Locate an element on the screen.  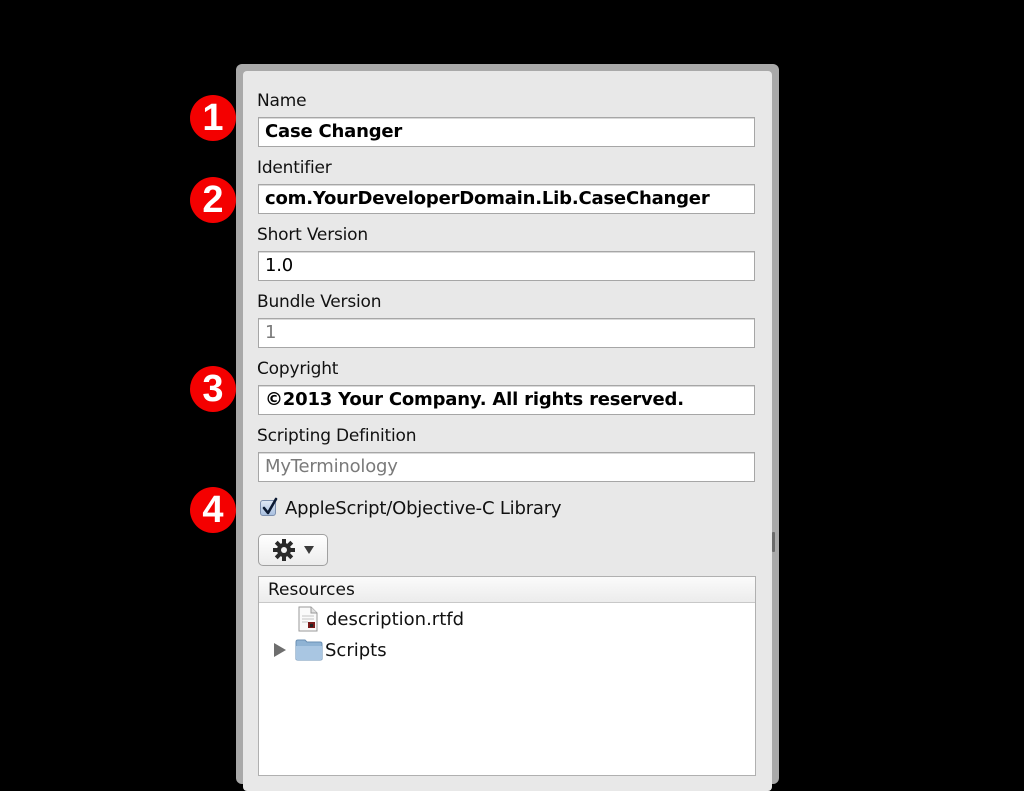
gear-icon is located at coordinates (284, 550).